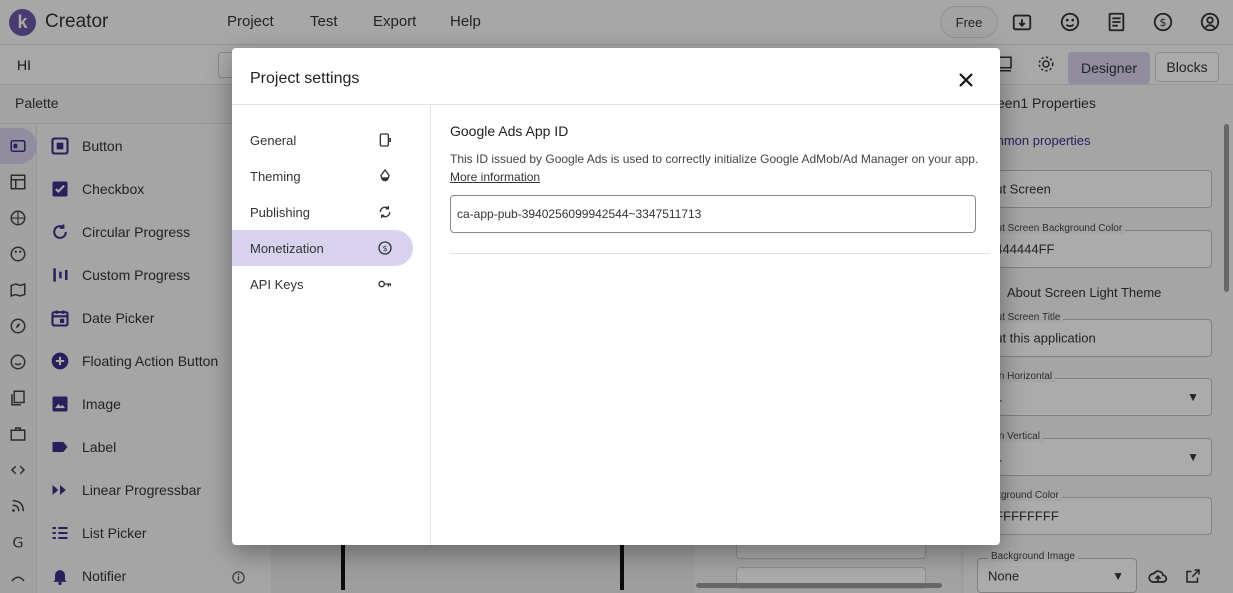 Image resolution: width=1233 pixels, height=593 pixels. Describe the element at coordinates (720, 253) in the screenshot. I see `content-divider` at that location.